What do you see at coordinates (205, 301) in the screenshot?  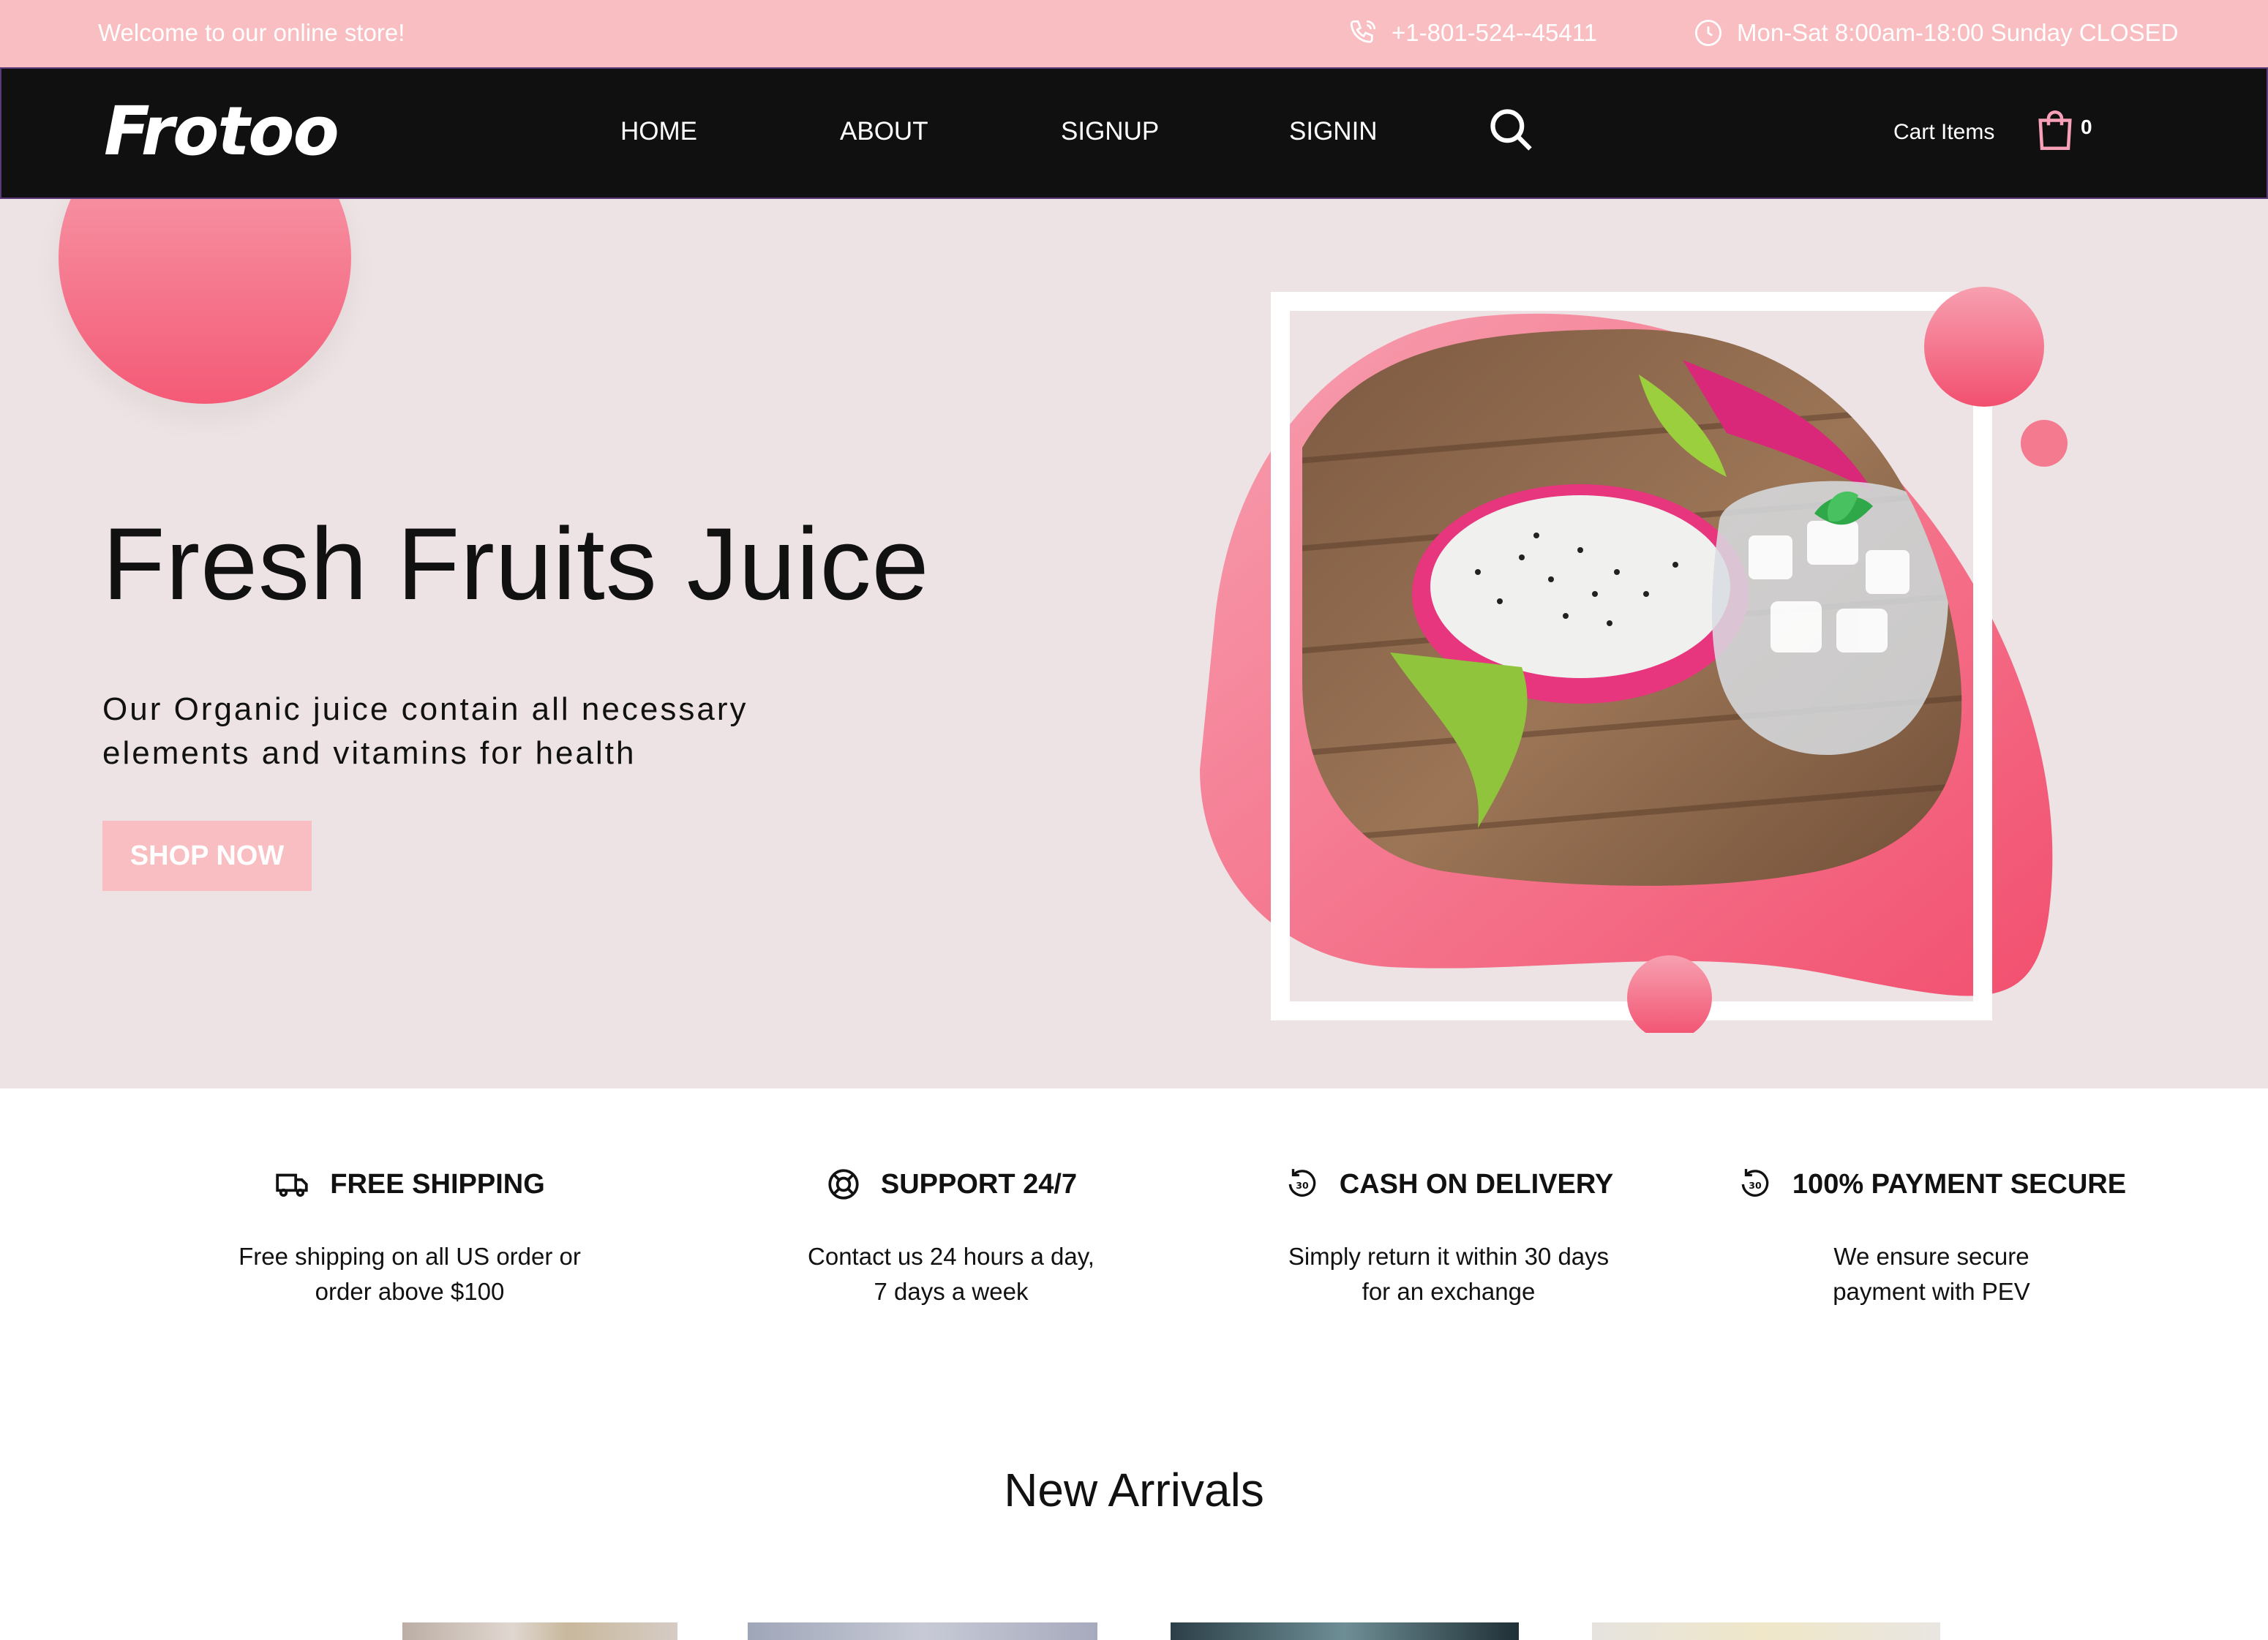 I see `decorative-circle` at bounding box center [205, 301].